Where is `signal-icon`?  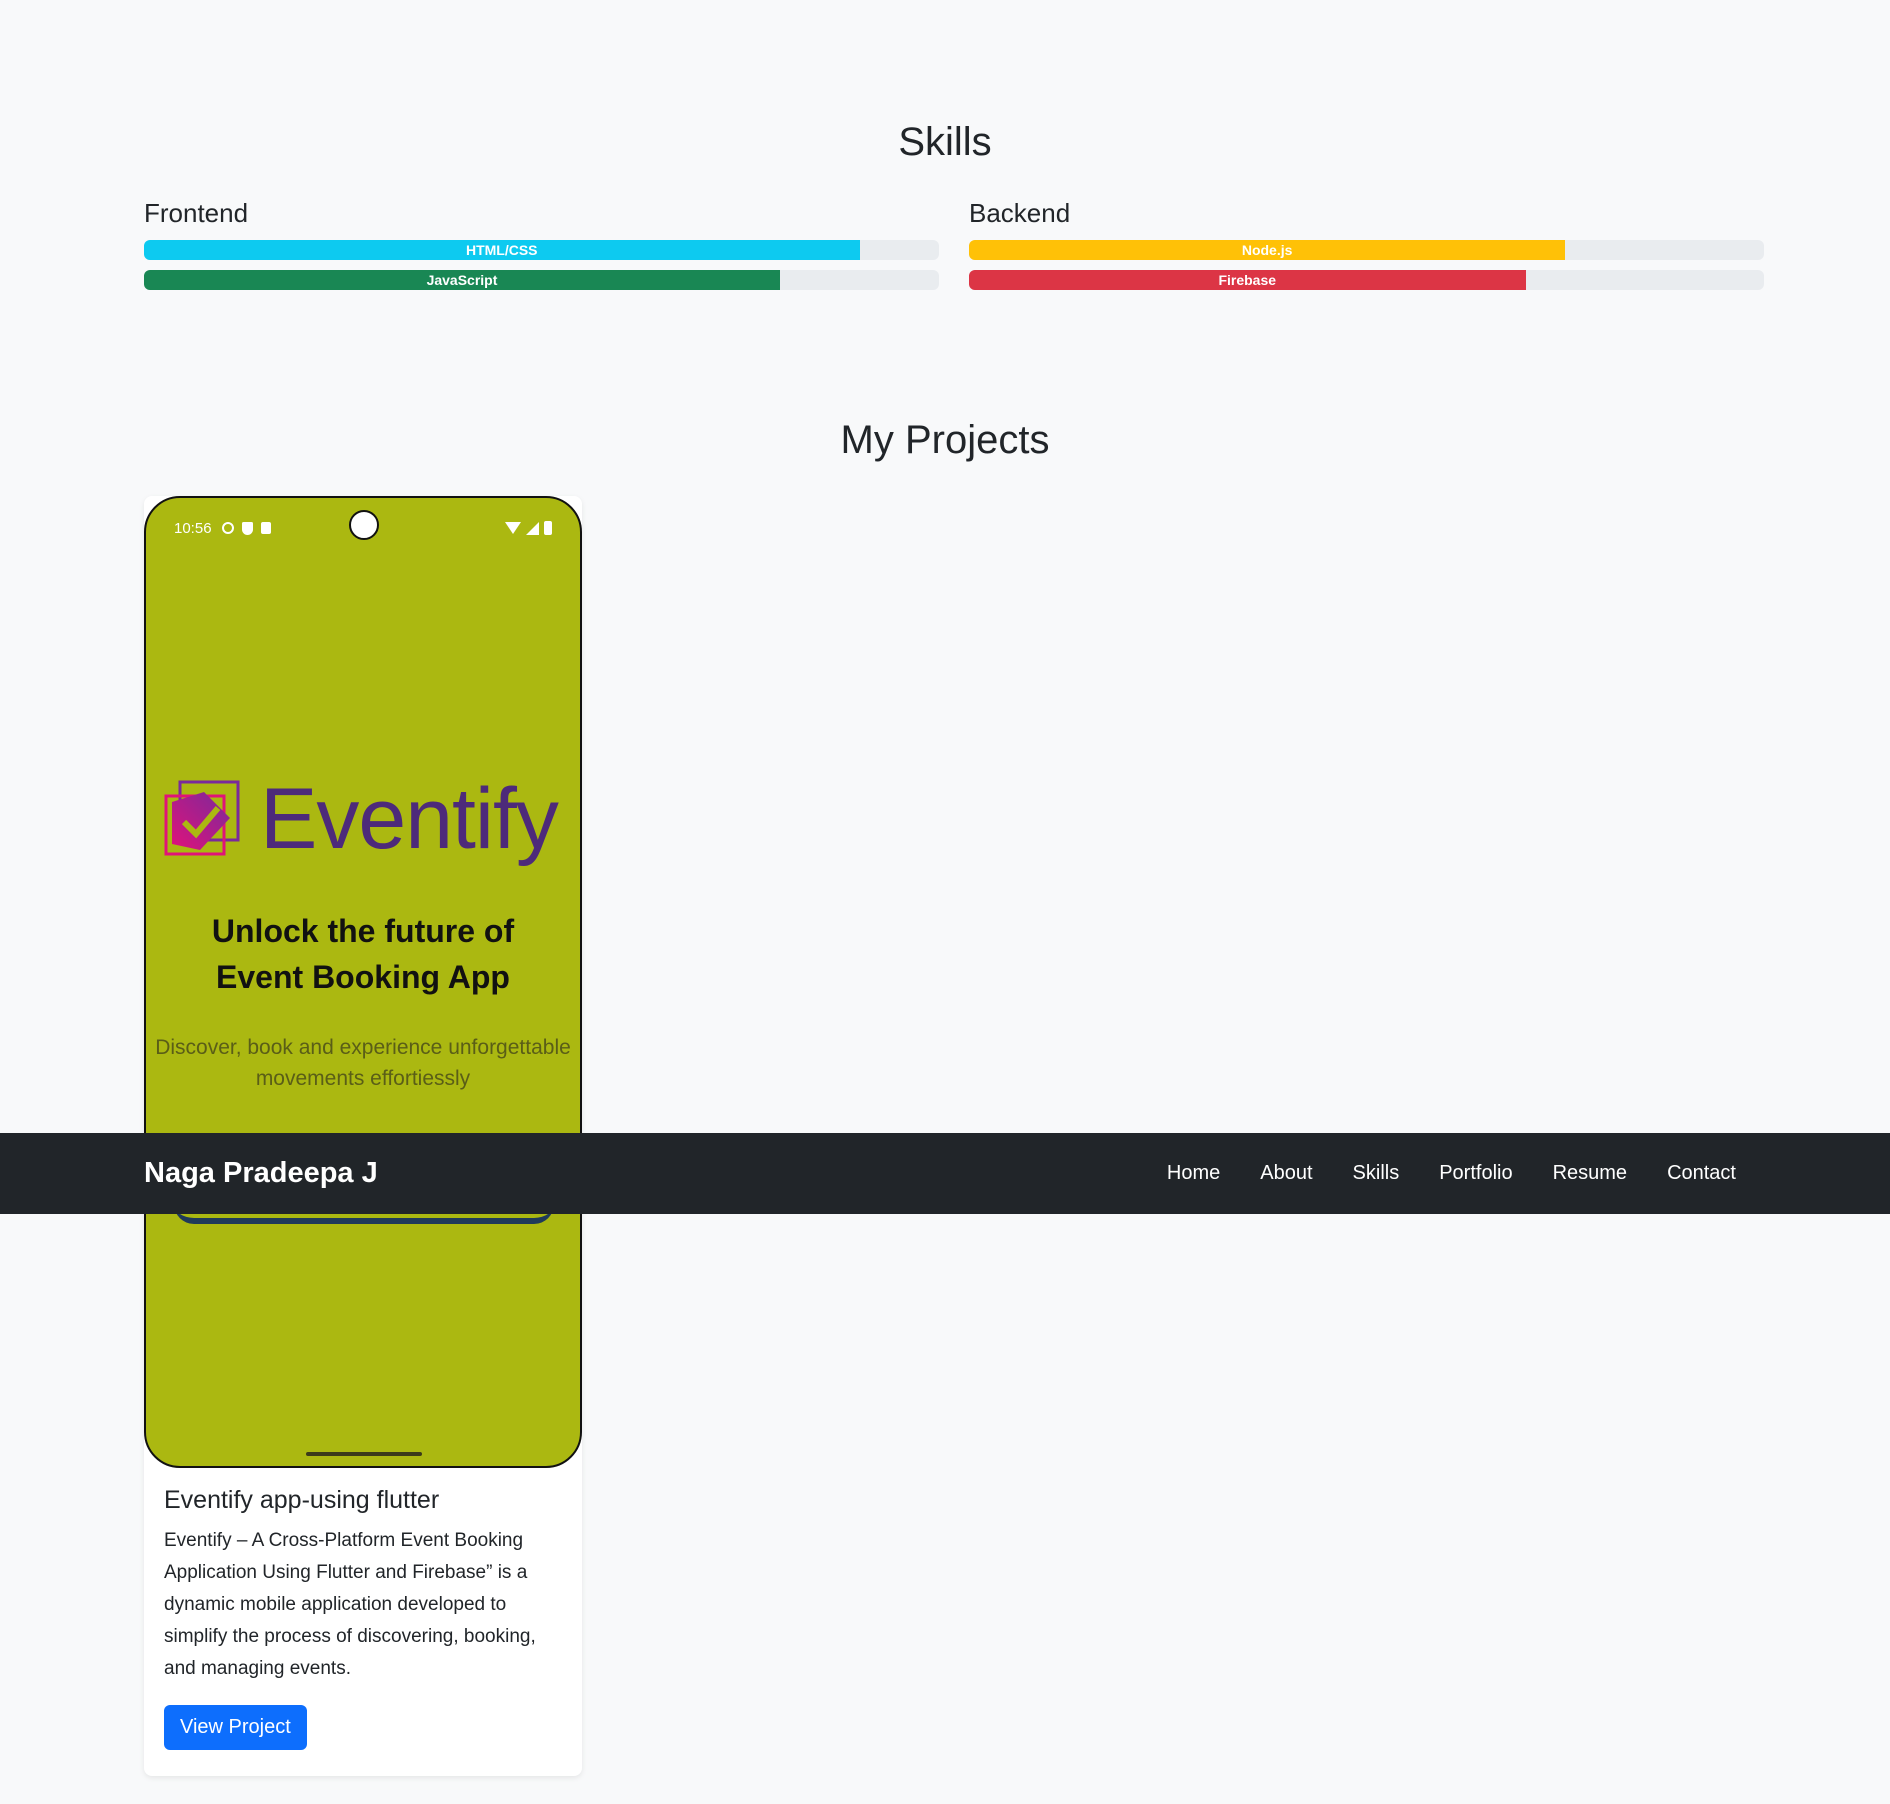 signal-icon is located at coordinates (532, 528).